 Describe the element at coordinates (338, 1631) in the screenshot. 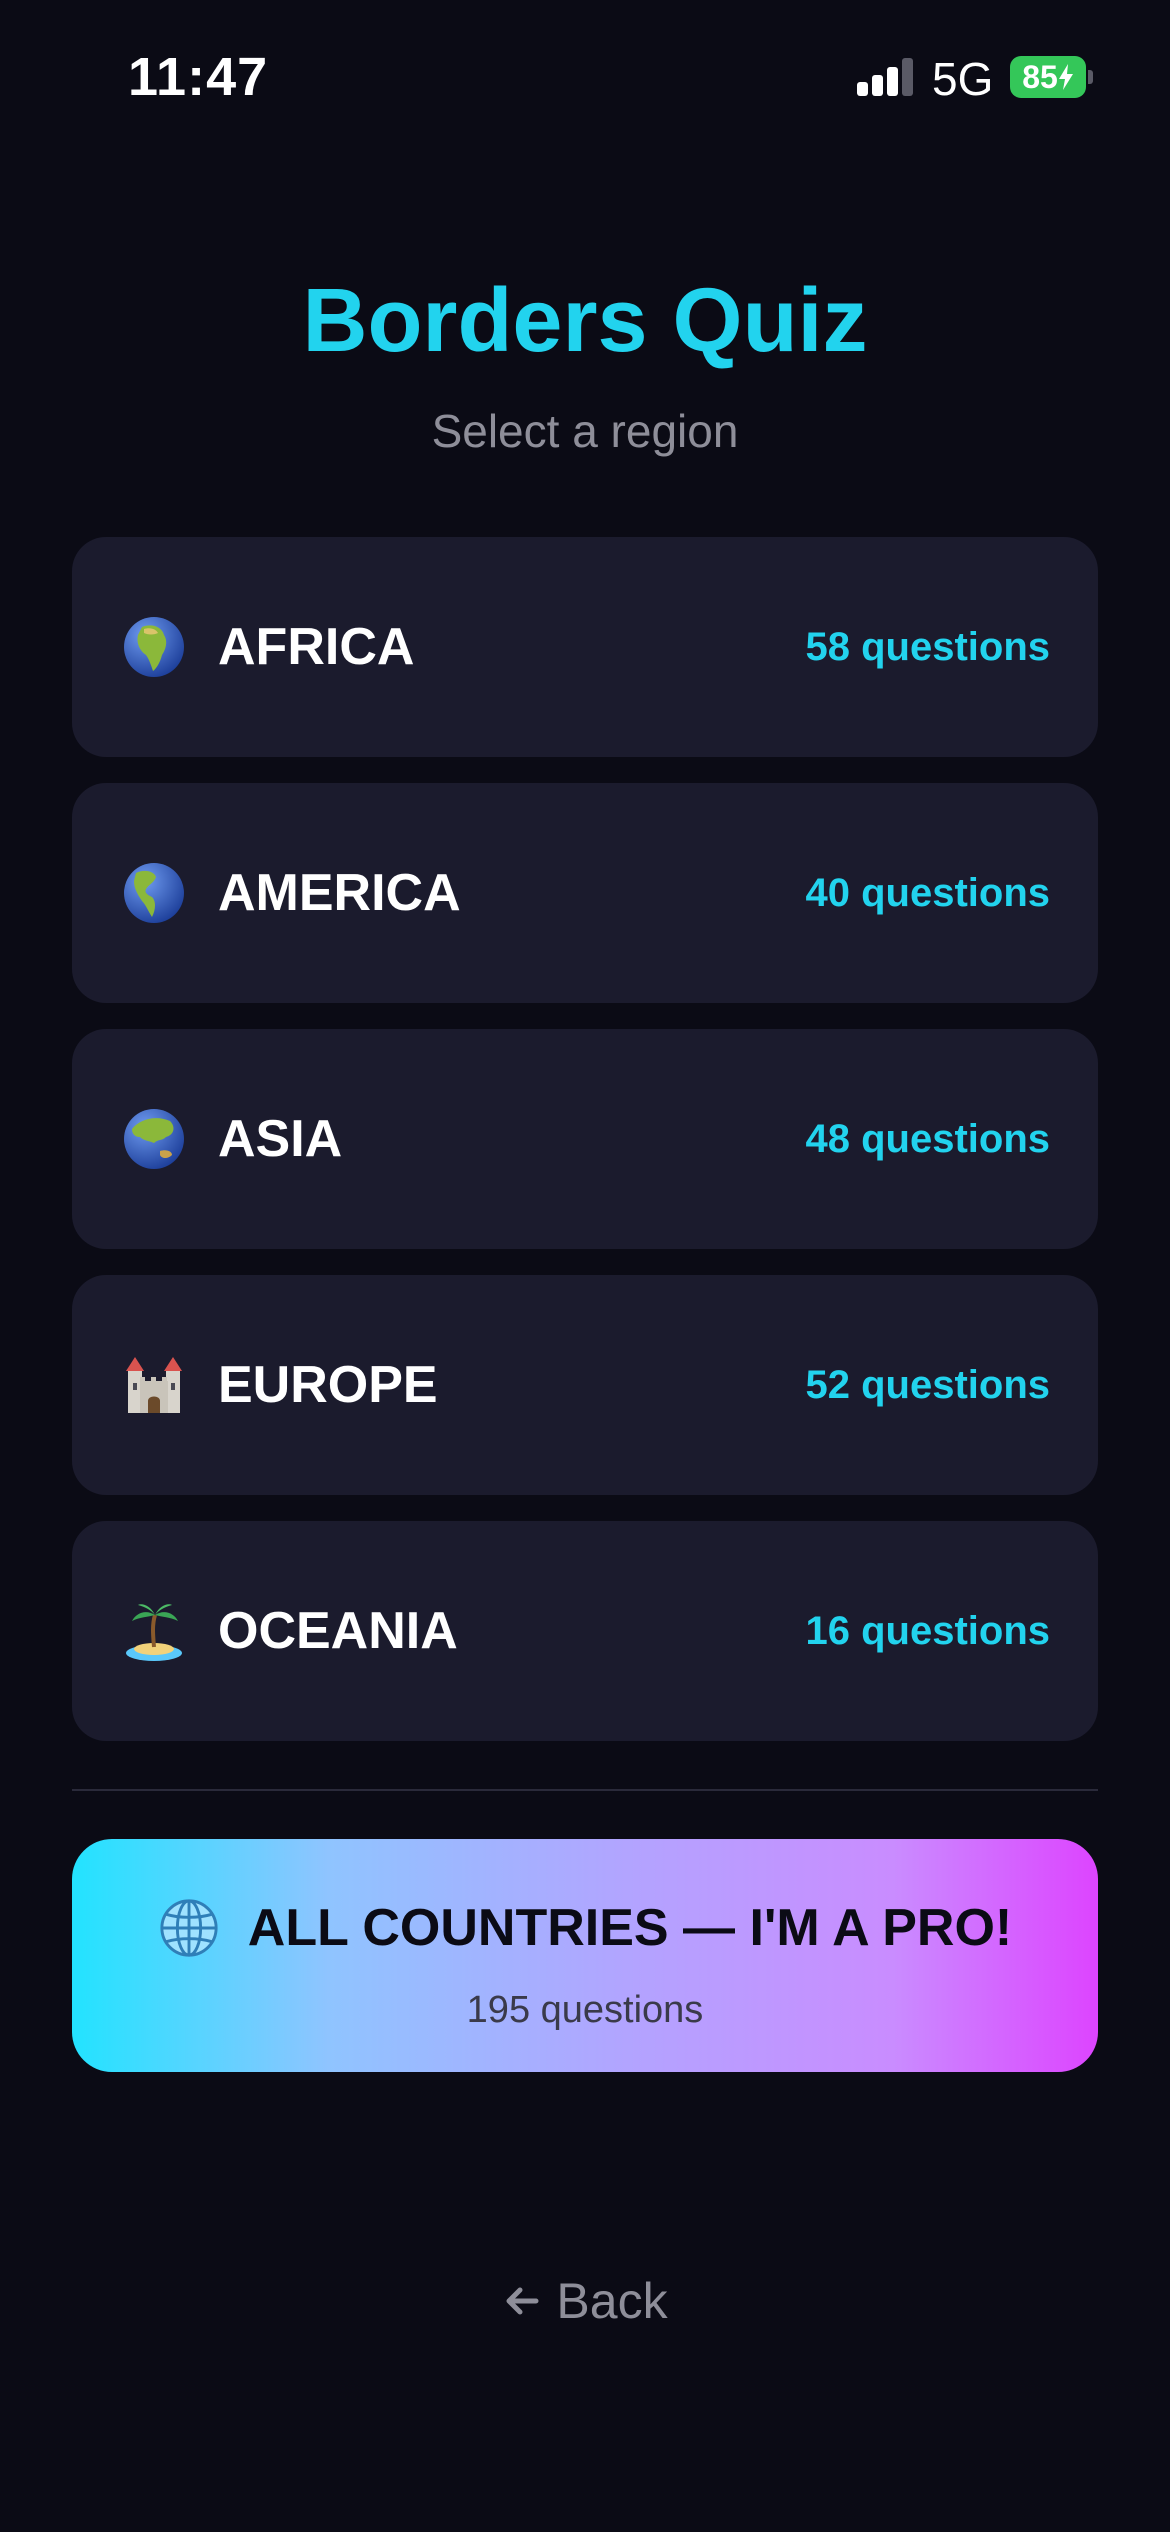

I see `region-name: OCEANIA` at that location.